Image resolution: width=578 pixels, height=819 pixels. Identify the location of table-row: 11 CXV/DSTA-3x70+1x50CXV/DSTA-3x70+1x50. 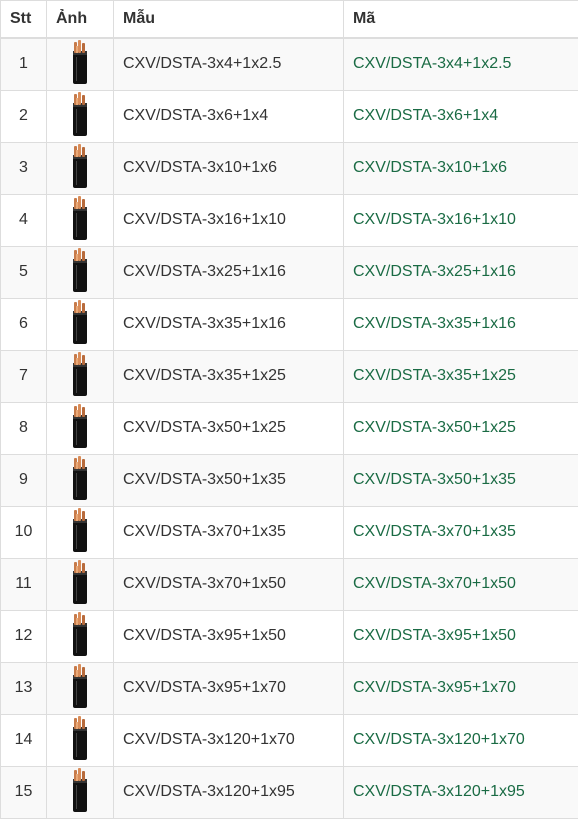
(289, 584).